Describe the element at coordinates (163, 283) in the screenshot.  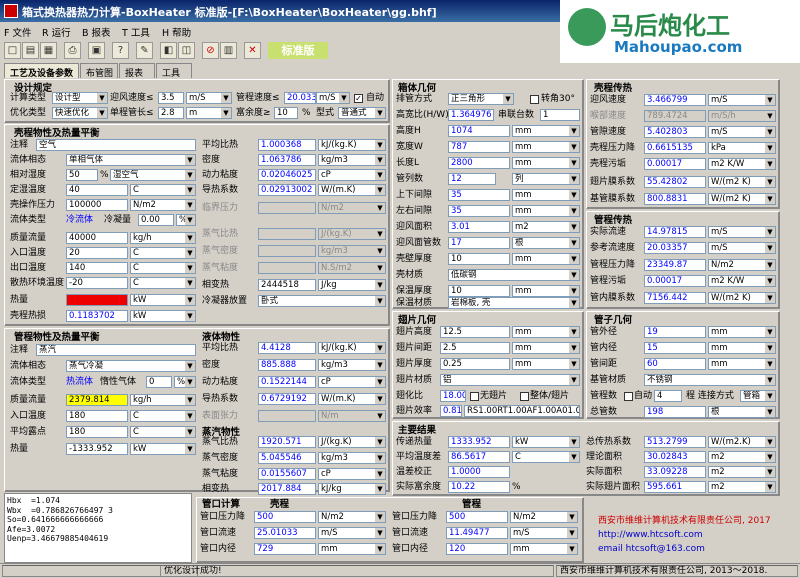
I see `ambient-unit-select: C` at that location.